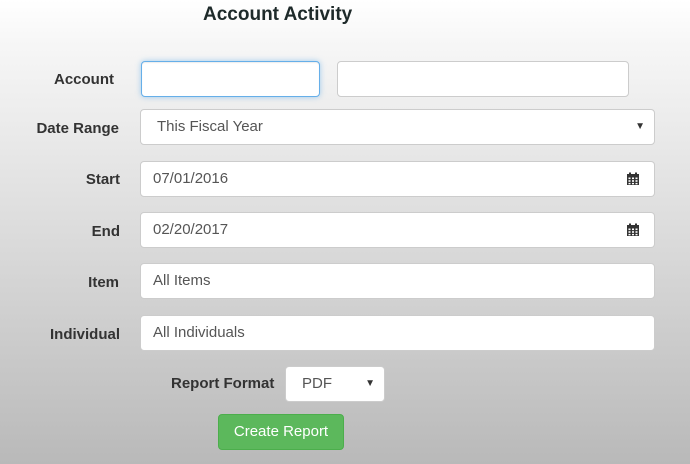 This screenshot has height=464, width=690. Describe the element at coordinates (397, 333) in the screenshot. I see `individual-input: All Individuals` at that location.